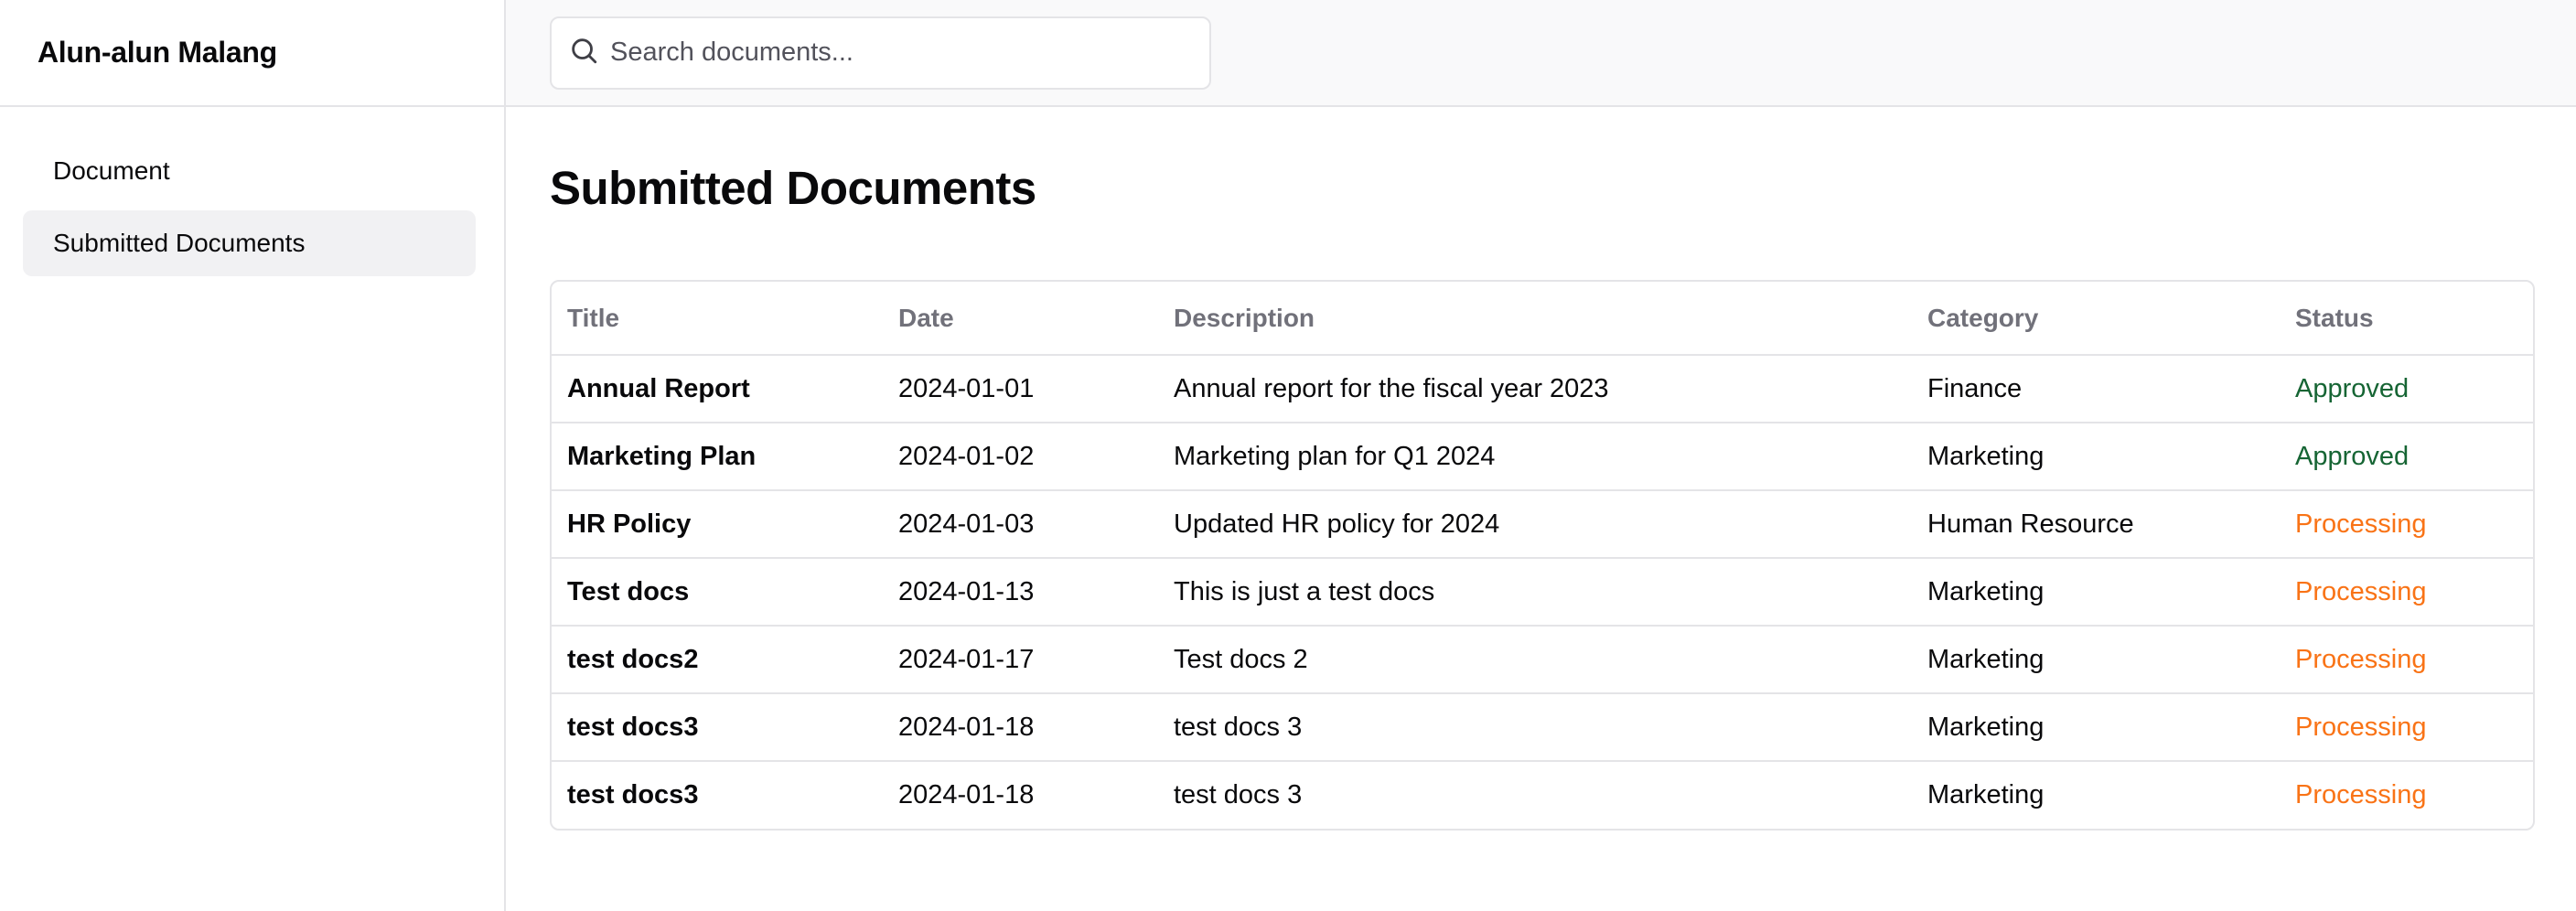  I want to click on cell-description: This is just a test docs, so click(1535, 592).